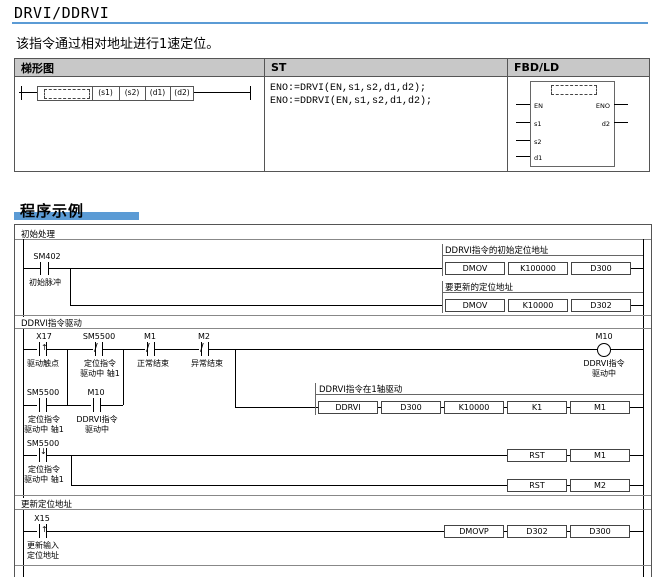 The height and width of the screenshot is (577, 668). Describe the element at coordinates (115, 93) in the screenshot. I see `ladder-instruction-box: (s1) (s2) (d1) (d2)` at that location.